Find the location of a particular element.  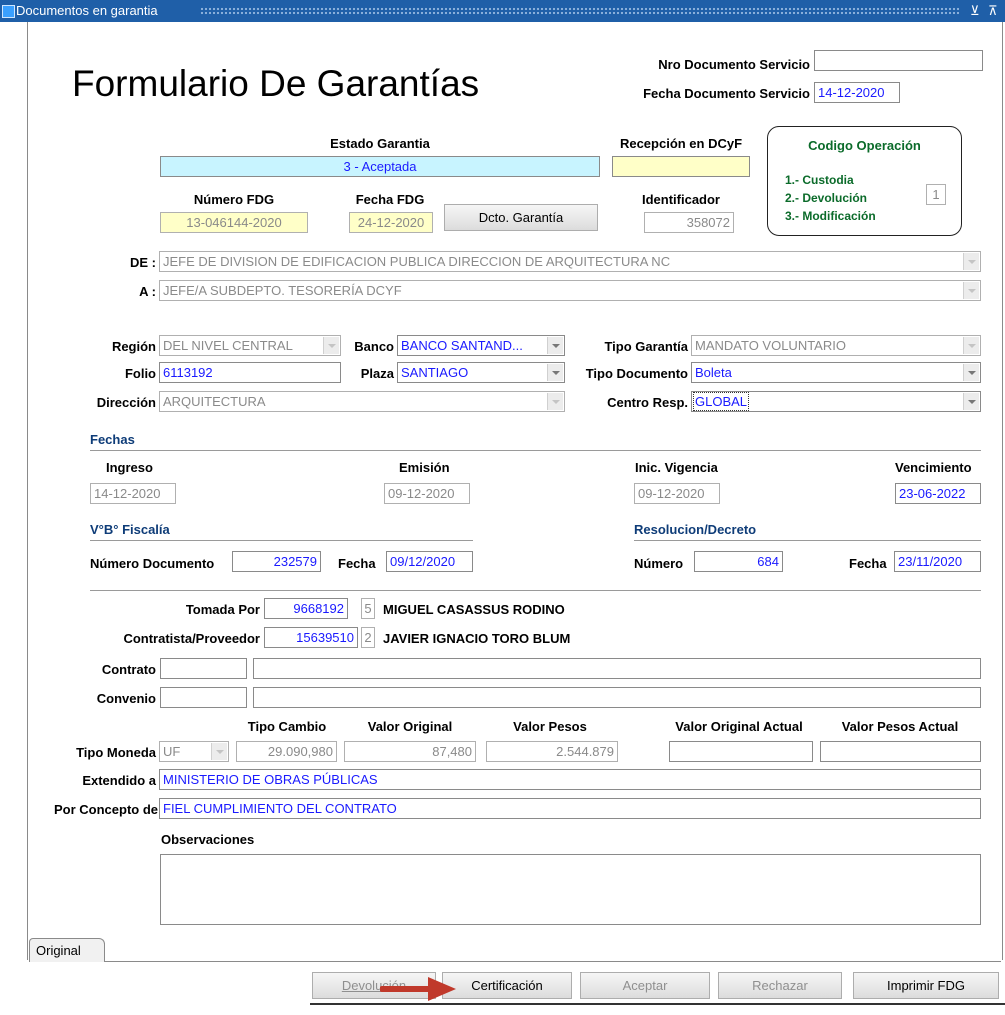

observaciones-textarea is located at coordinates (570, 889).